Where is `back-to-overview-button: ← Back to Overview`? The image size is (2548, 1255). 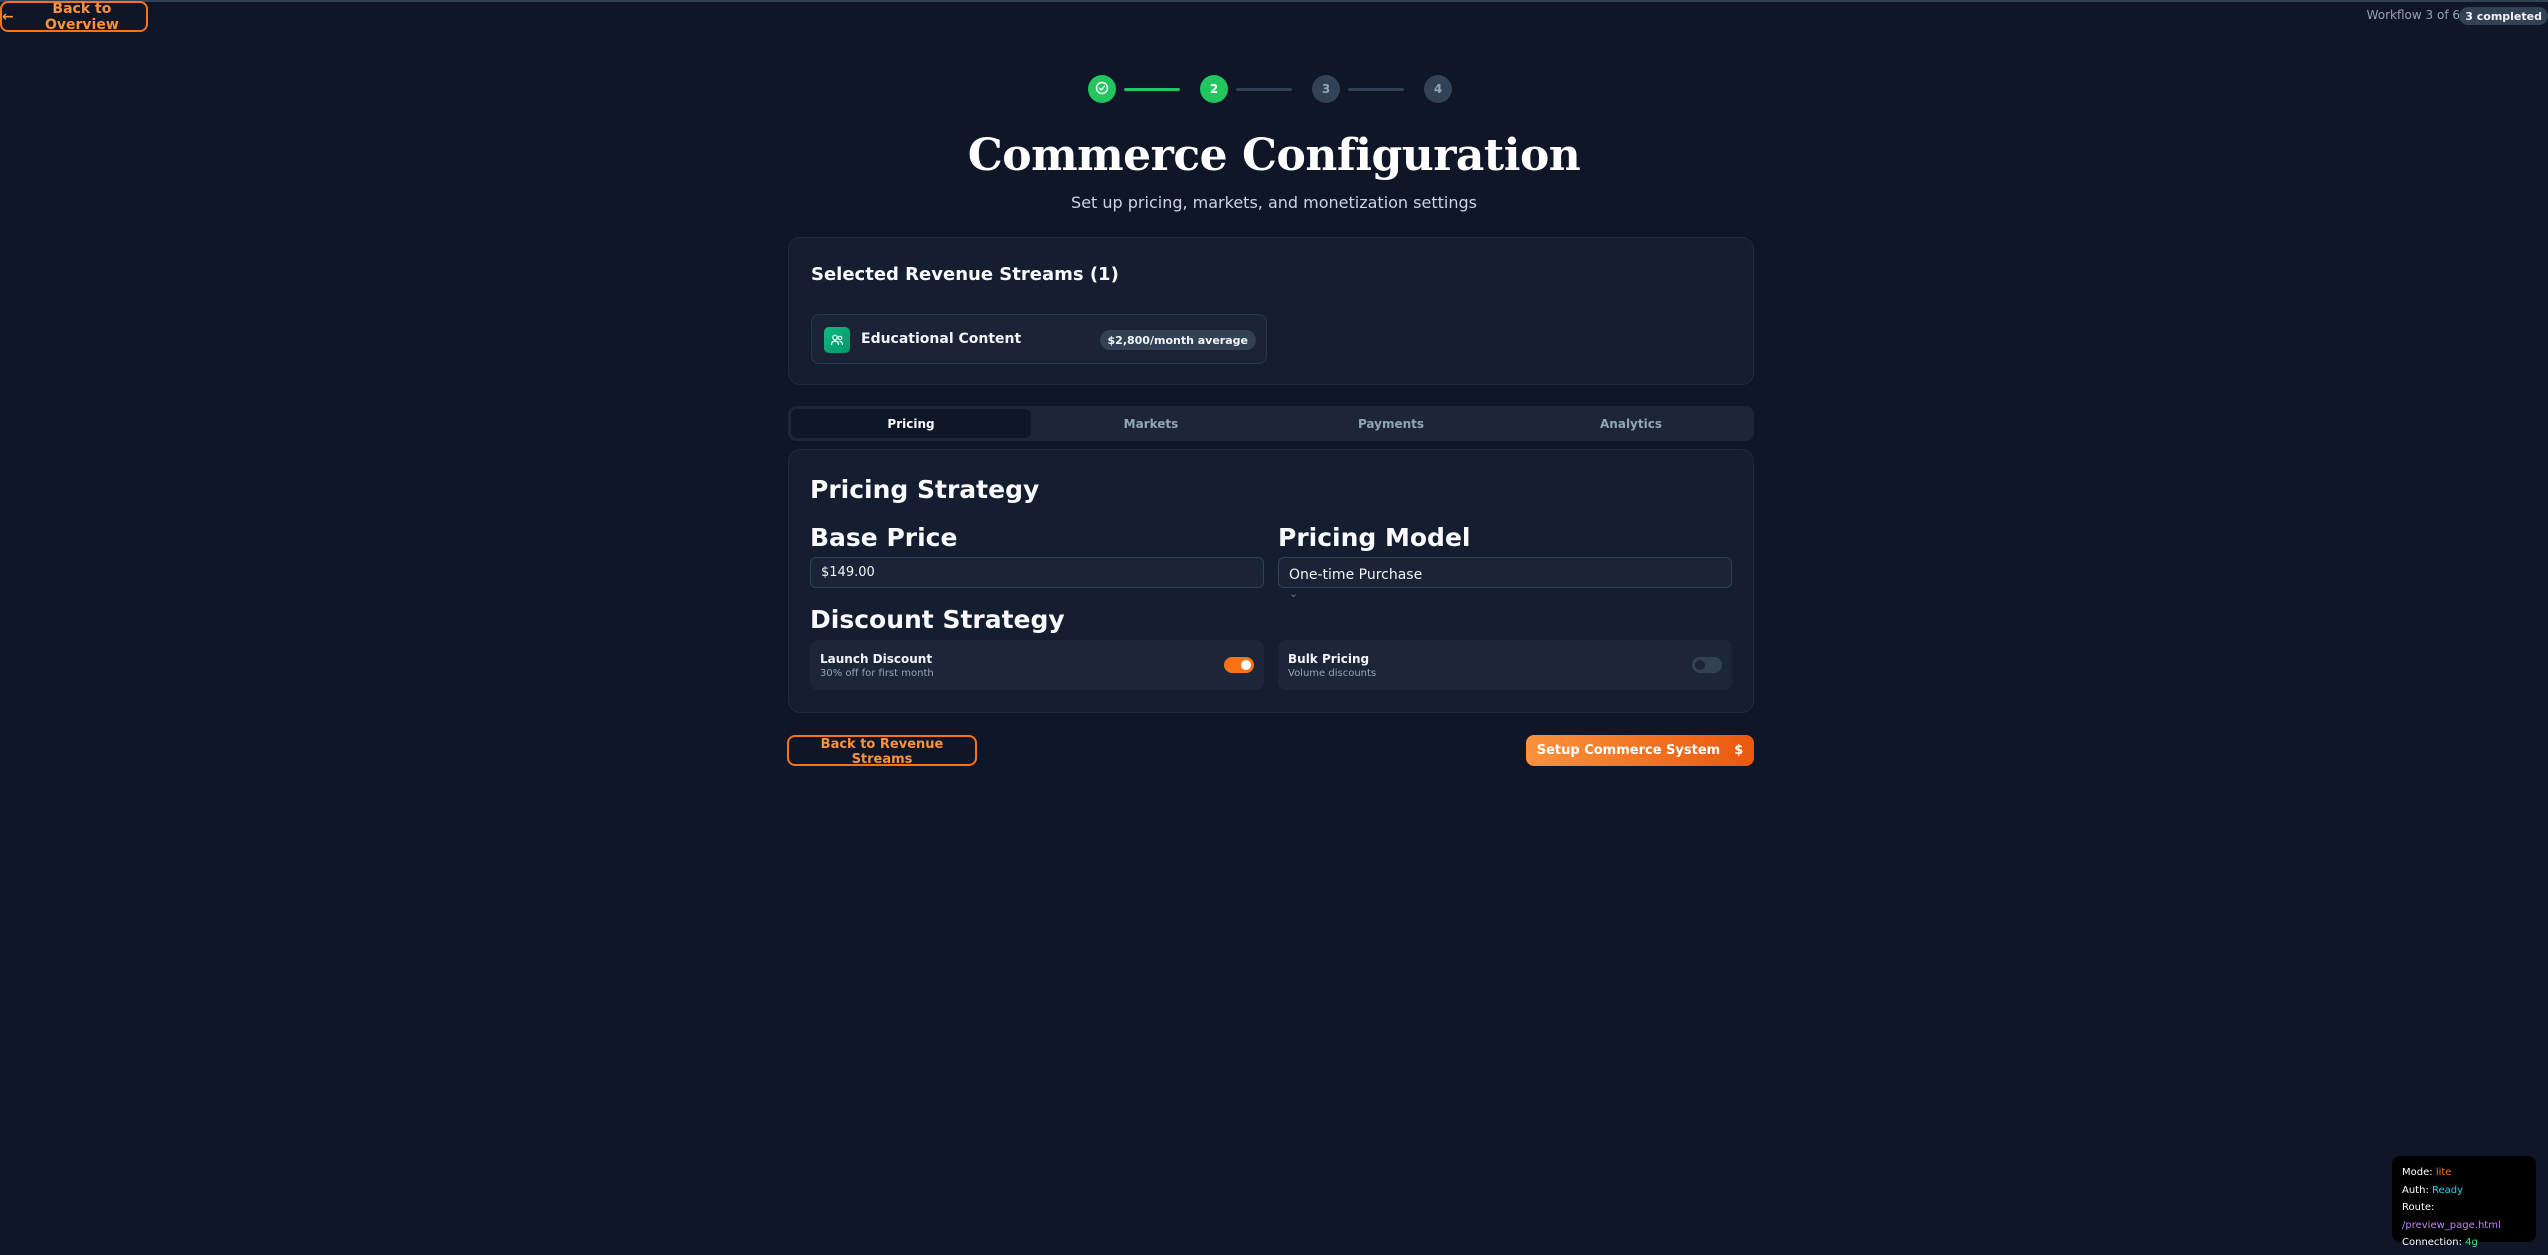
back-to-overview-button: ← Back to Overview is located at coordinates (74, 16).